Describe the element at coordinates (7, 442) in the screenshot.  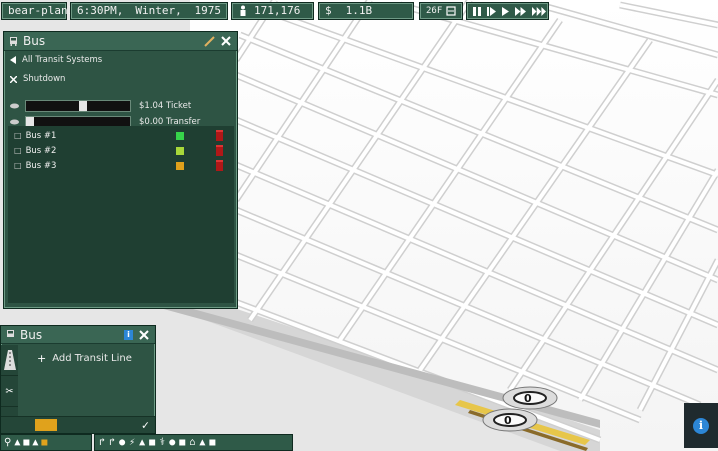
I see `search-icon: ⚲` at that location.